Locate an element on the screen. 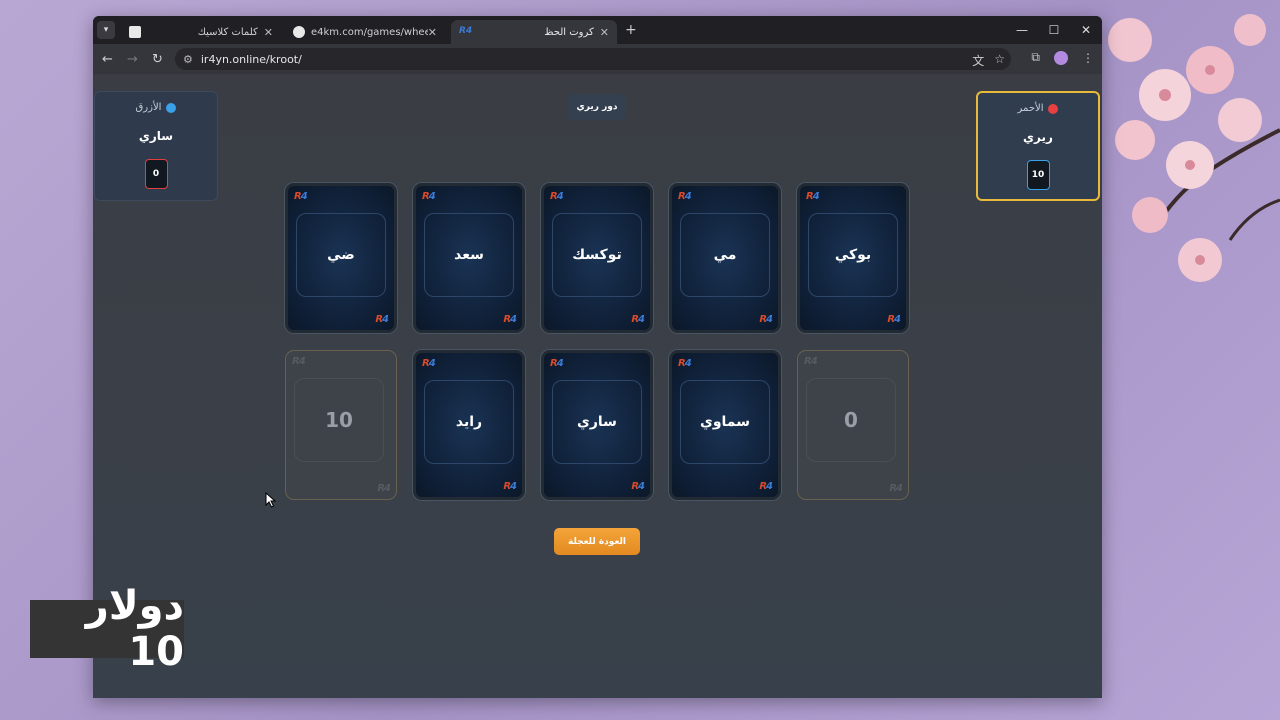  card-3: R4 توكسك R4 is located at coordinates (597, 258).